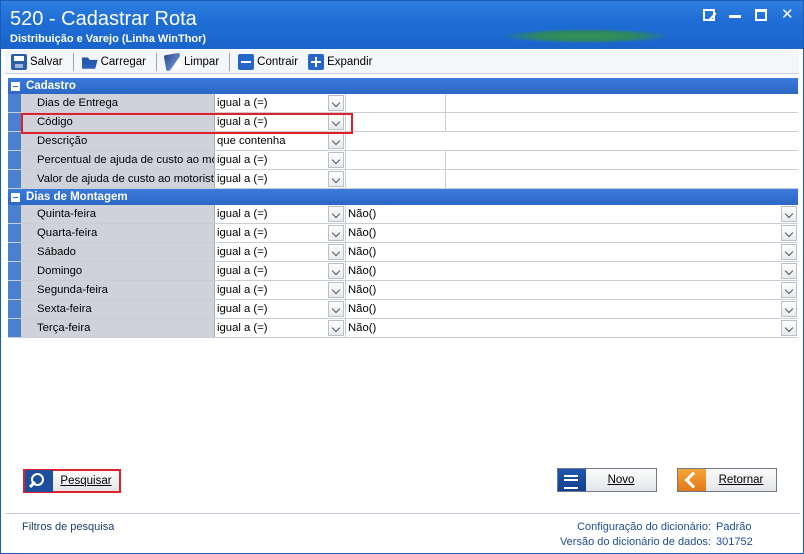 The width and height of the screenshot is (804, 554). What do you see at coordinates (734, 542) in the screenshot?
I see `dictionary-version-value: 301752` at bounding box center [734, 542].